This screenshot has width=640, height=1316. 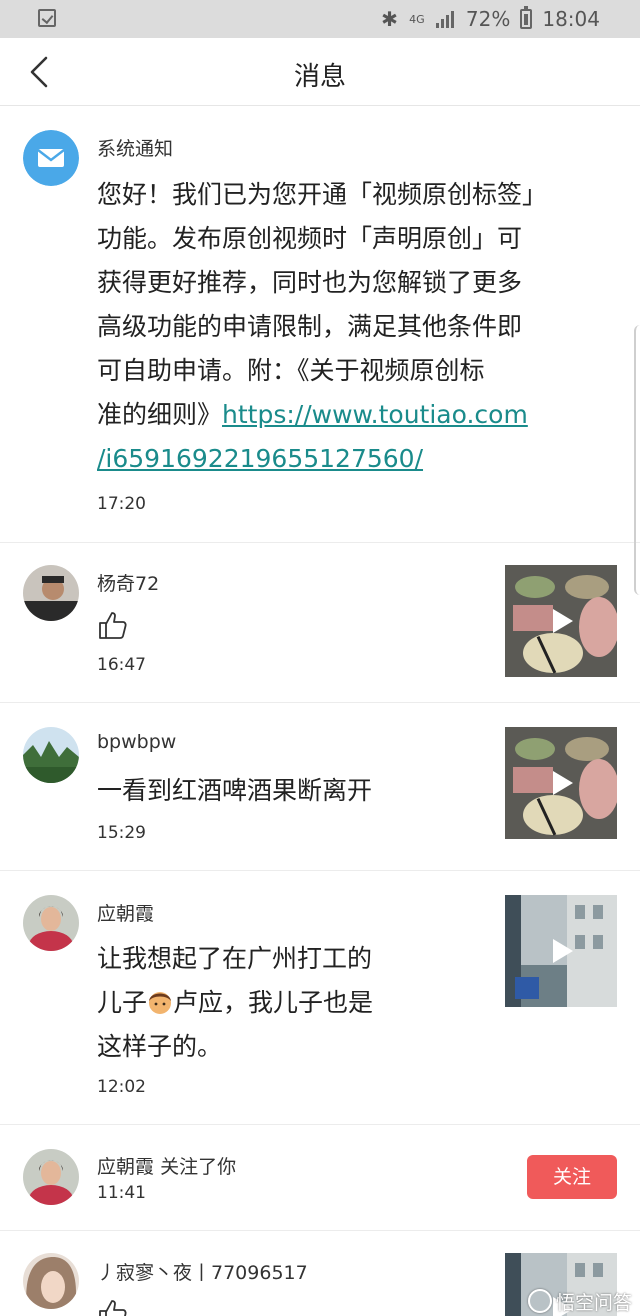 I want to click on content-line: 高级功能的申请限制，满足其他条件即, so click(x=310, y=326).